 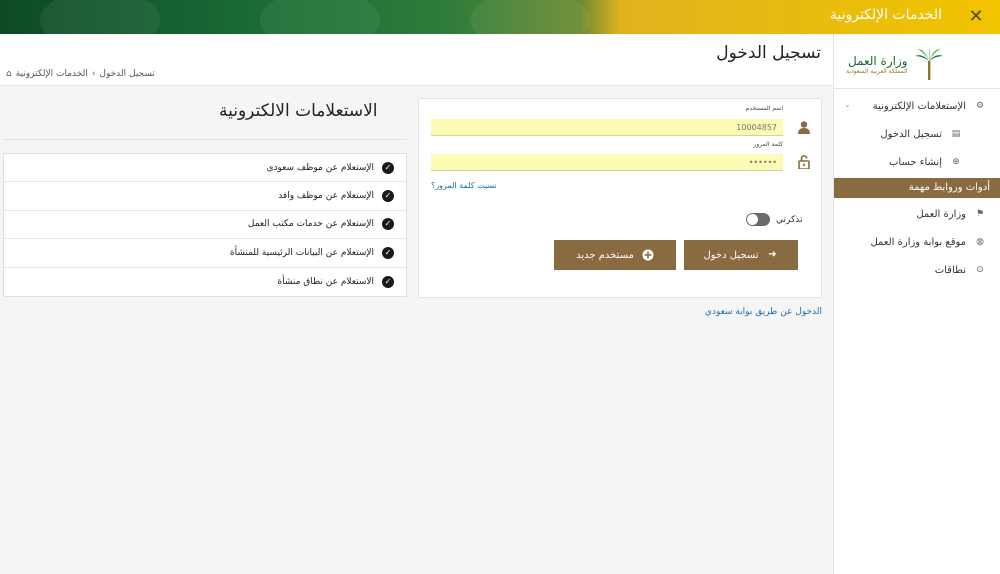 I want to click on inquiry-item: ✓ الاستعلام عن نطاق منشأة, so click(x=205, y=282).